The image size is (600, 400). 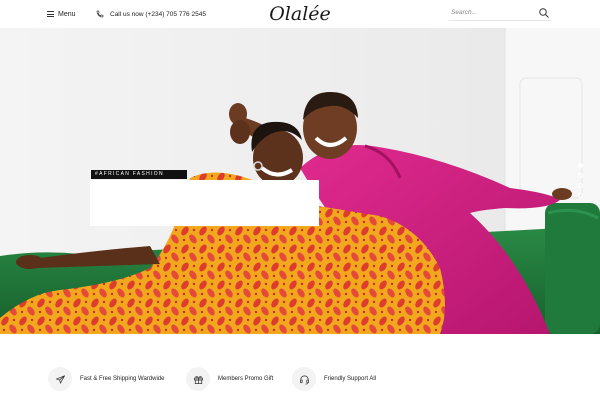 What do you see at coordinates (204, 203) in the screenshot?
I see `hero-caption-box` at bounding box center [204, 203].